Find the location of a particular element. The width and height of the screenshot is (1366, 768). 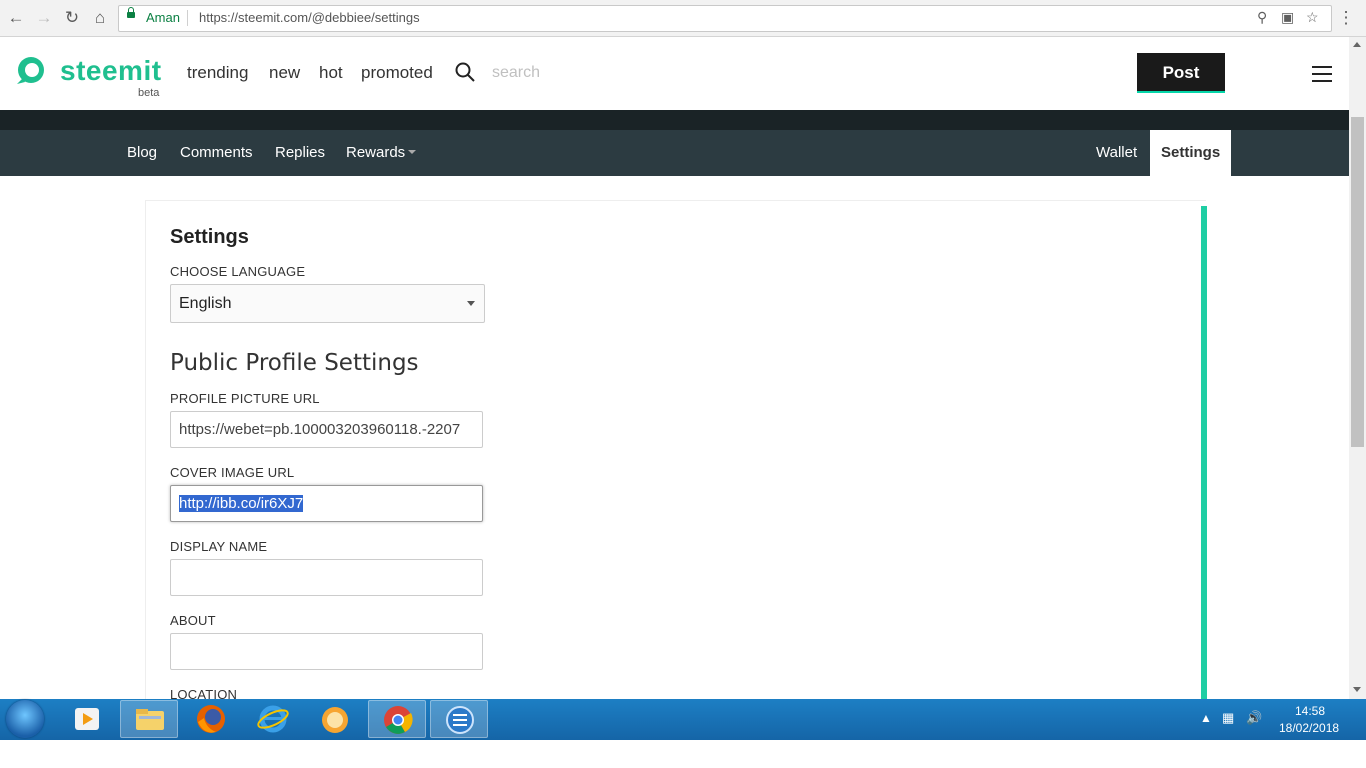

app-blue-icon is located at coordinates (459, 719).